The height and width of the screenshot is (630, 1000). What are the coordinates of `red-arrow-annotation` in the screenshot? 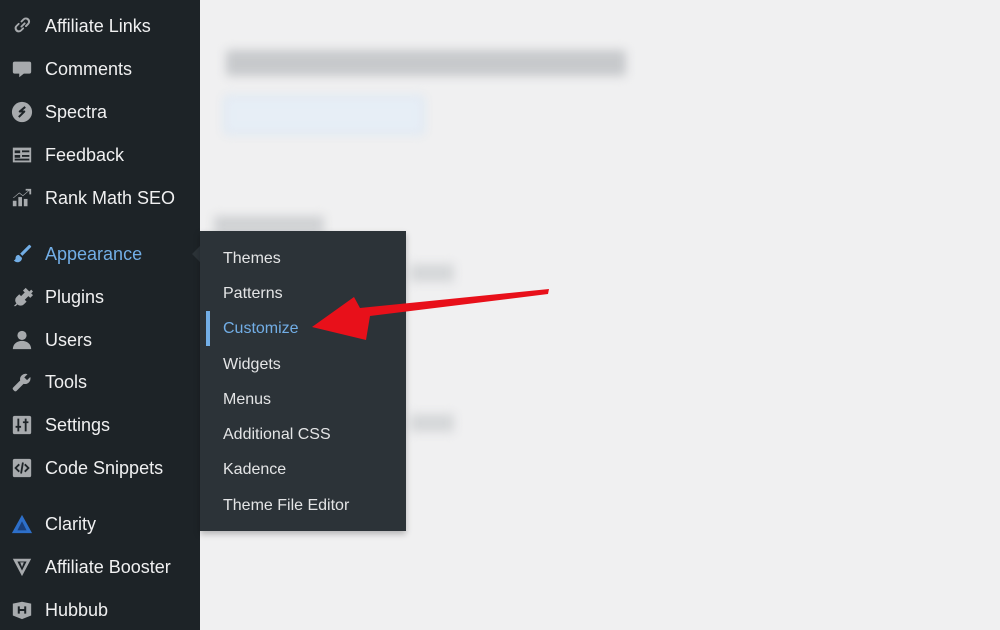 It's located at (430, 314).